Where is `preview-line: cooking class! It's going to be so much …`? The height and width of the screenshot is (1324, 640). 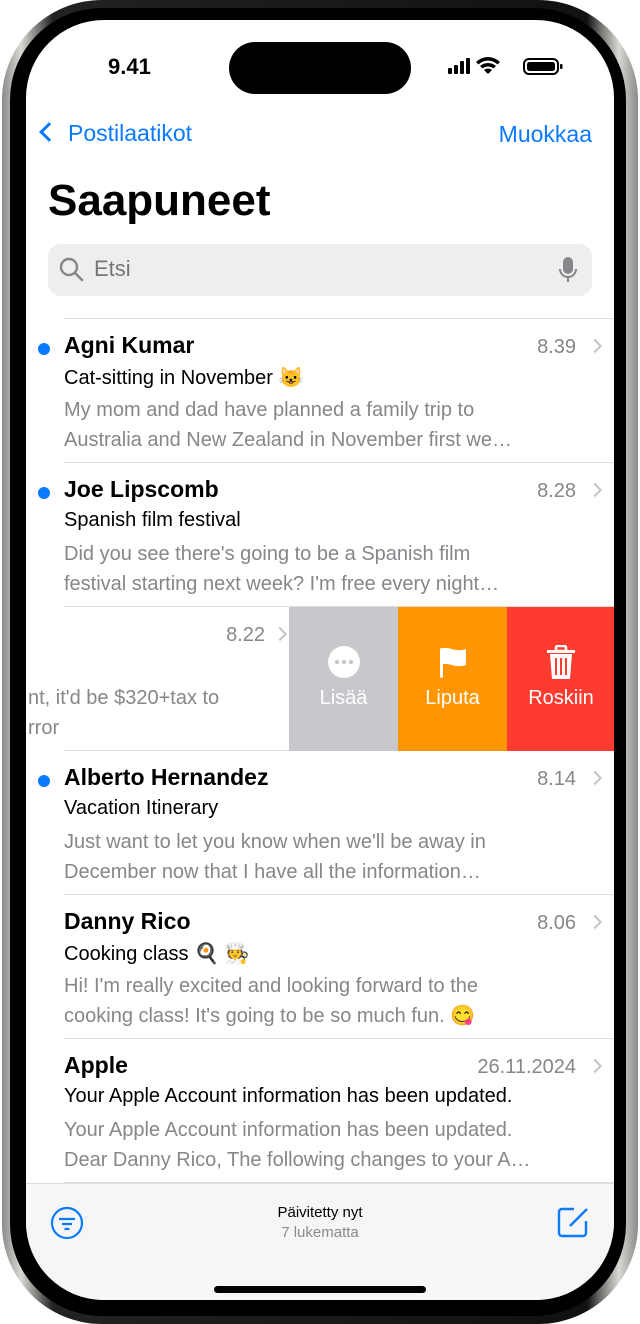
preview-line: cooking class! It's going to be so much … is located at coordinates (270, 1016).